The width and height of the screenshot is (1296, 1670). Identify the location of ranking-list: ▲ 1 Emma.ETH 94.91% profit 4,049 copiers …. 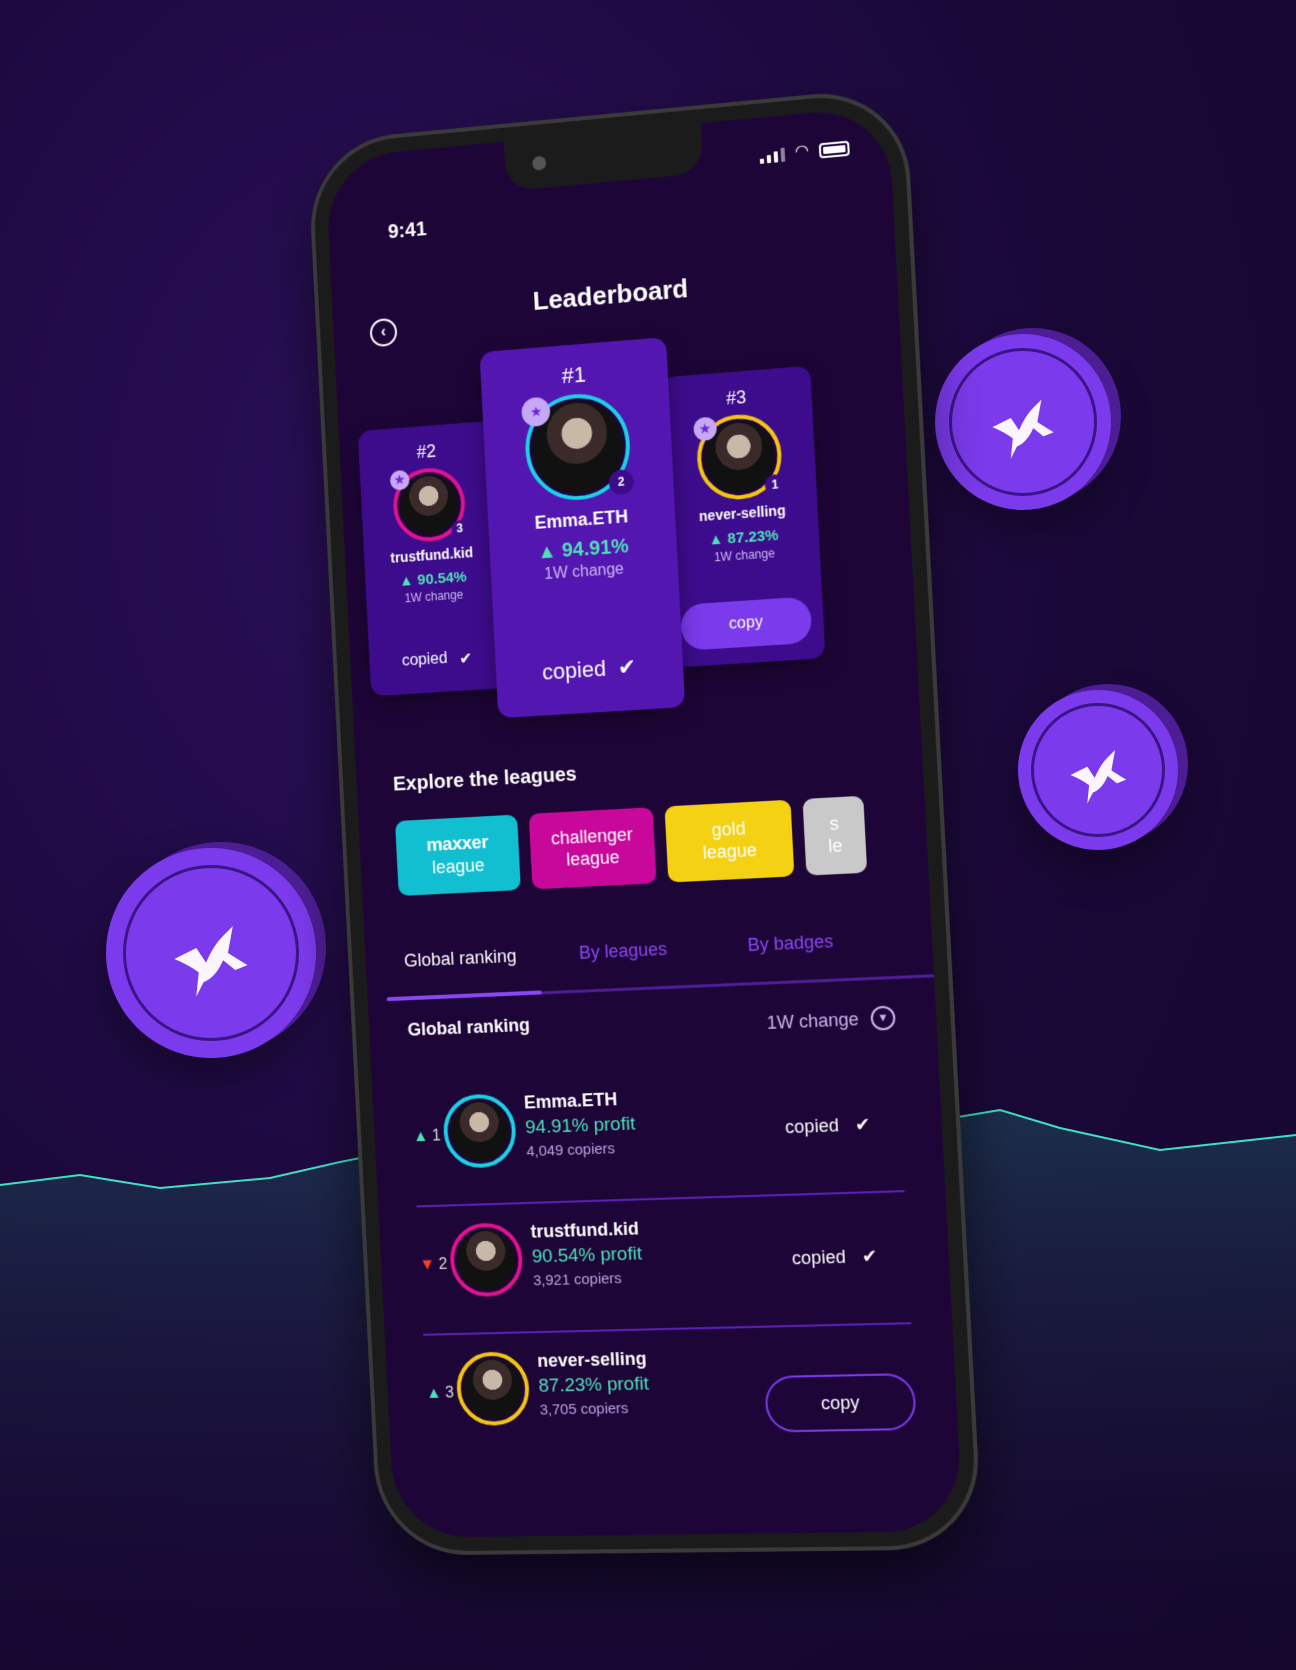
(664, 1262).